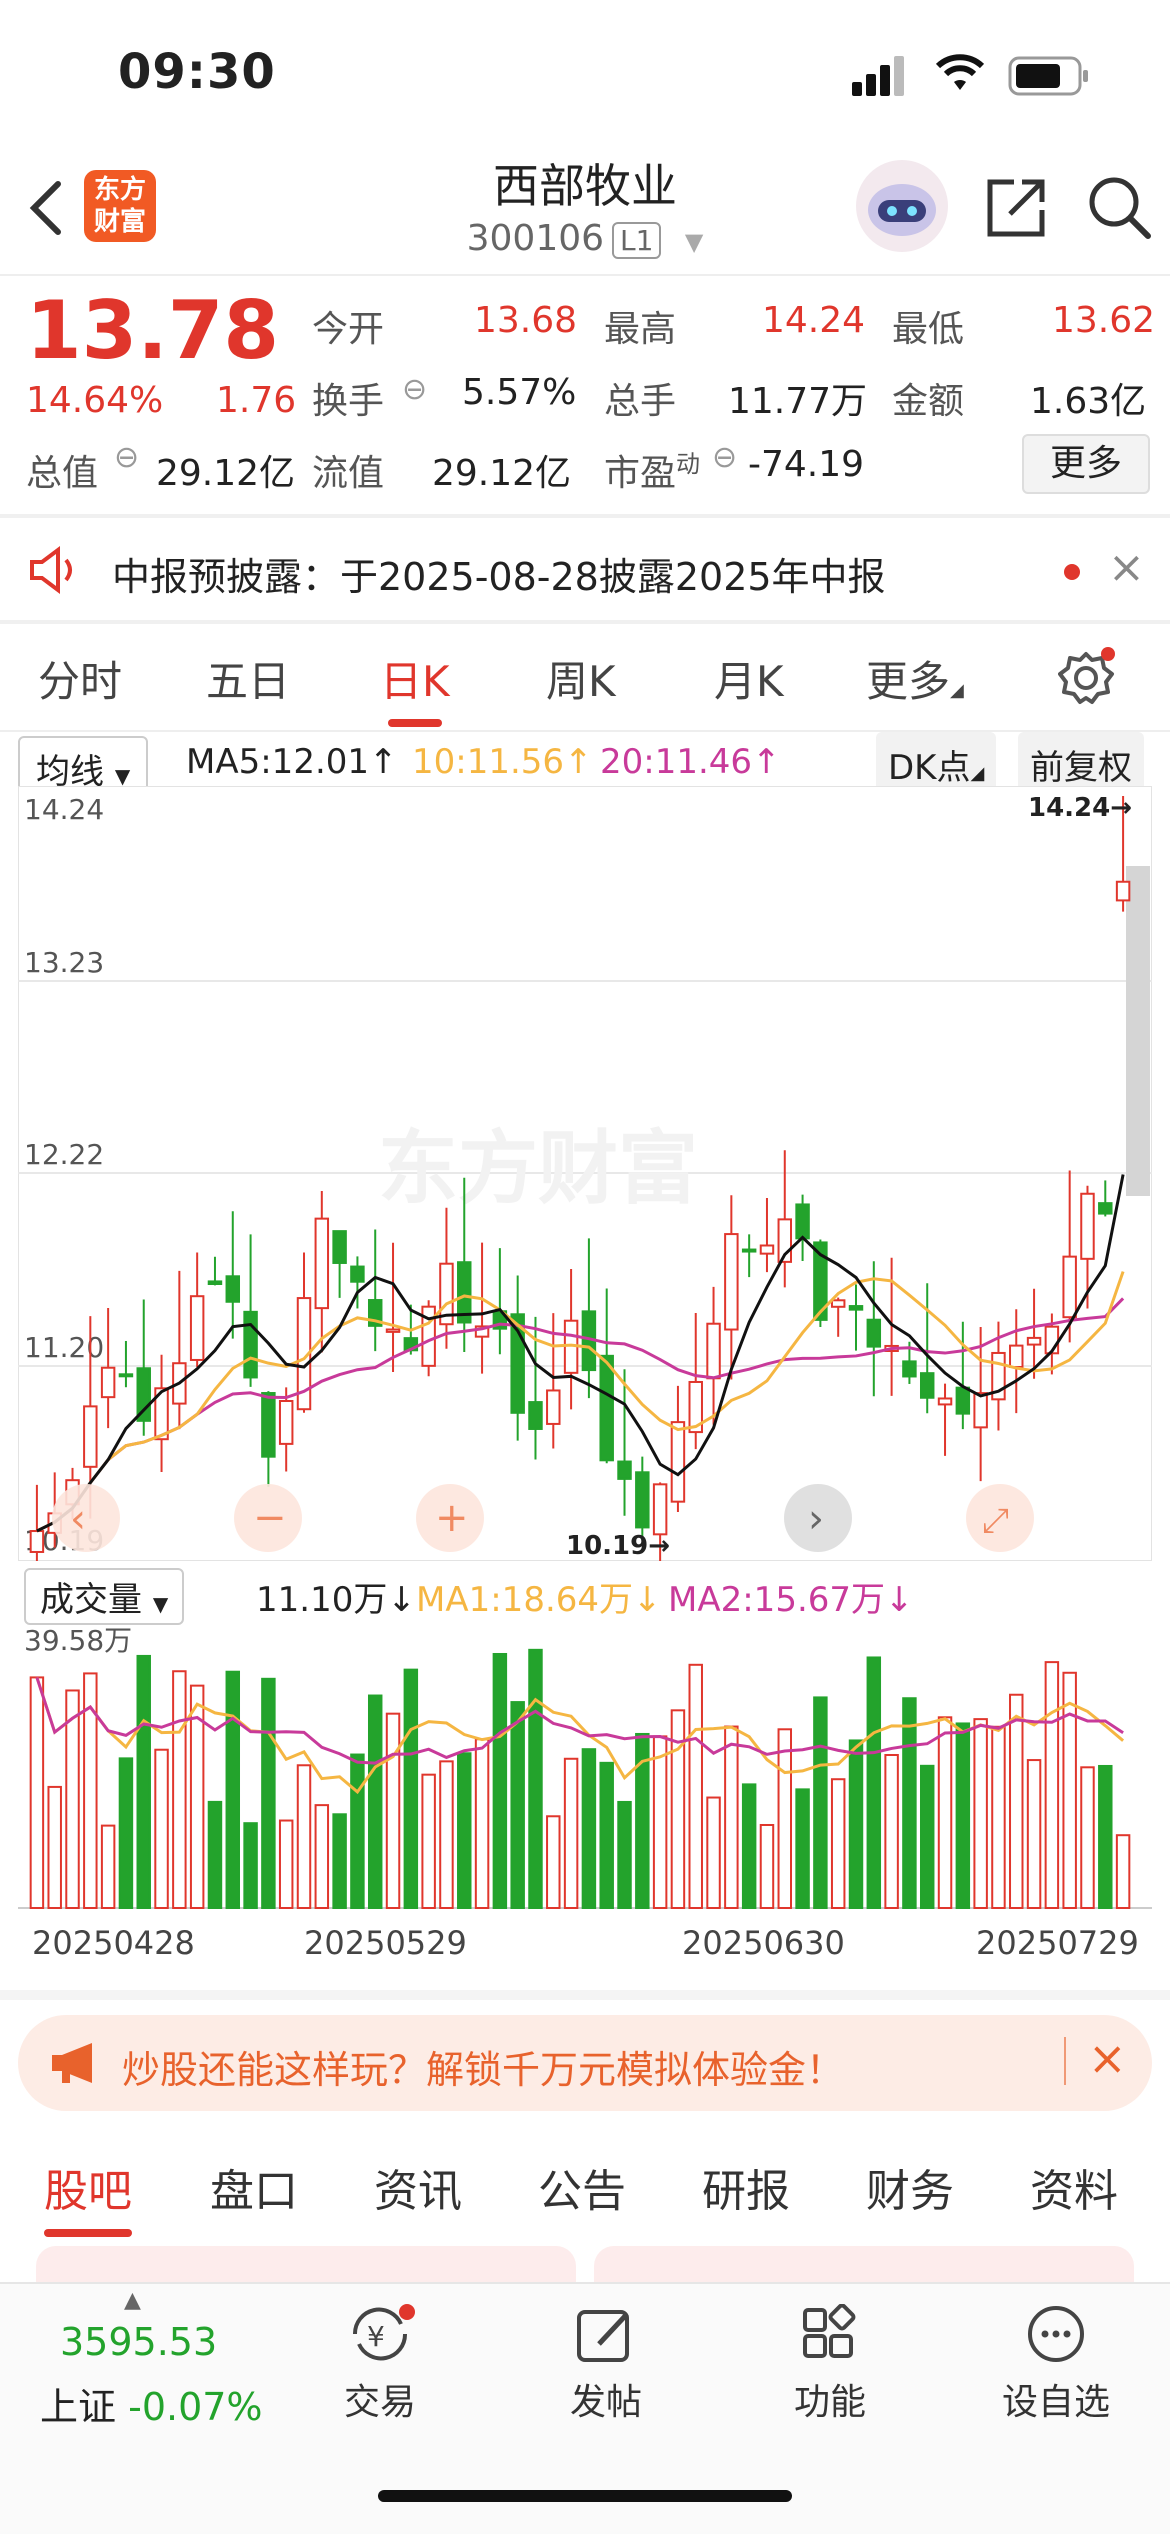 This screenshot has width=1170, height=2534. What do you see at coordinates (585, 2063) in the screenshot?
I see `promo-banner: 炒股还能这样玩？解锁千万元模拟体验金！ ×` at bounding box center [585, 2063].